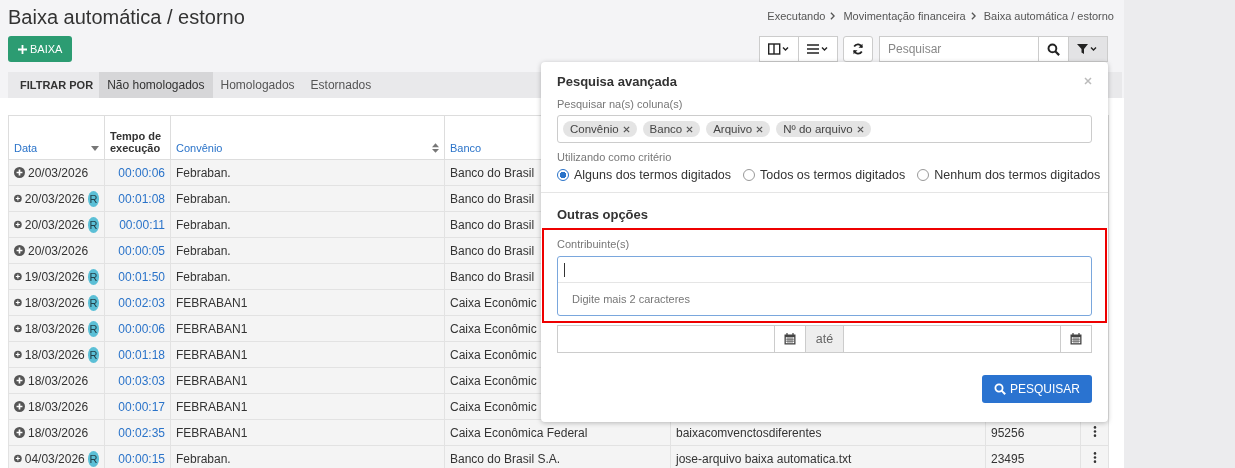  I want to click on columns-button, so click(779, 49).